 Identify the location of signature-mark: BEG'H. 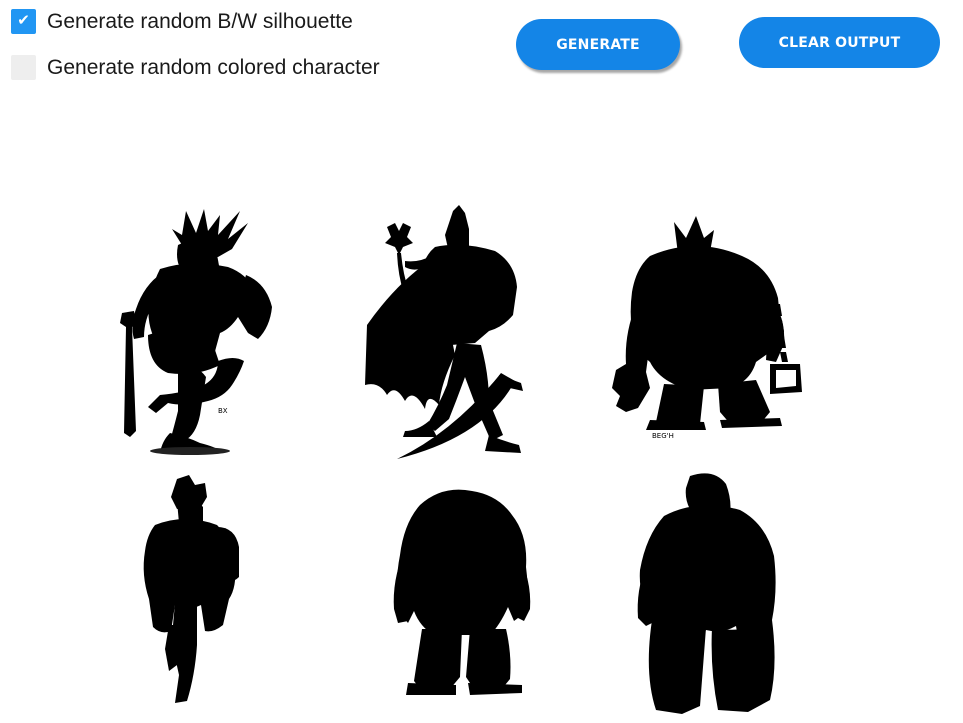
(663, 436).